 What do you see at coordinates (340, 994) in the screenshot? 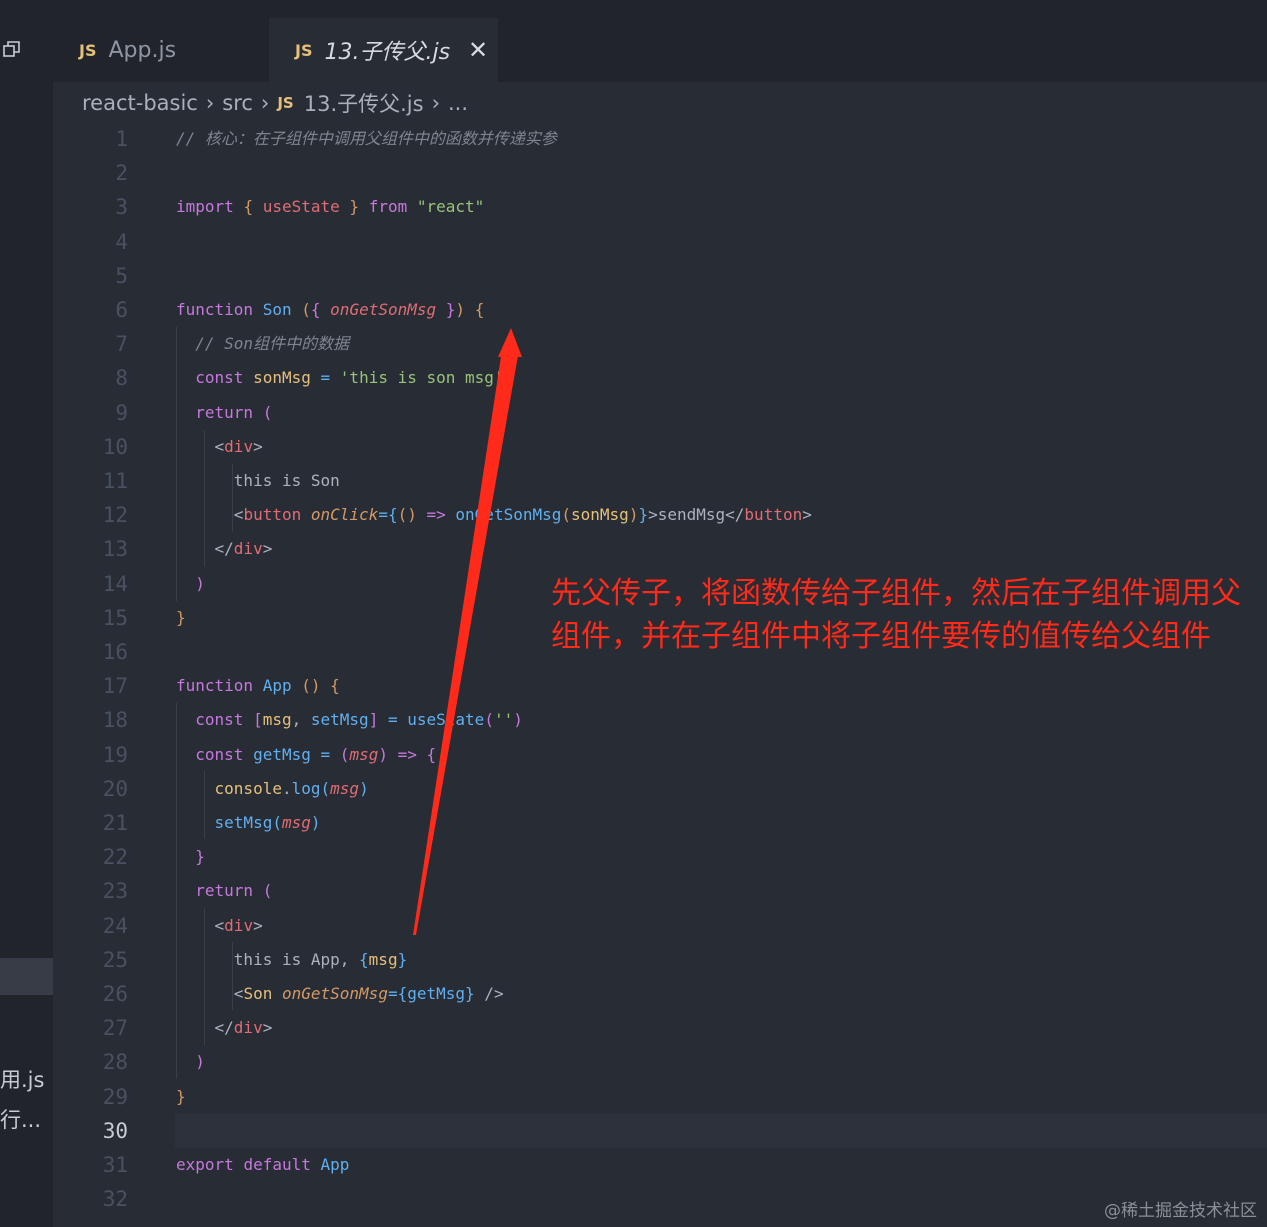
I see `code-line: <Son onGetSonMsg={getMsg} />` at bounding box center [340, 994].